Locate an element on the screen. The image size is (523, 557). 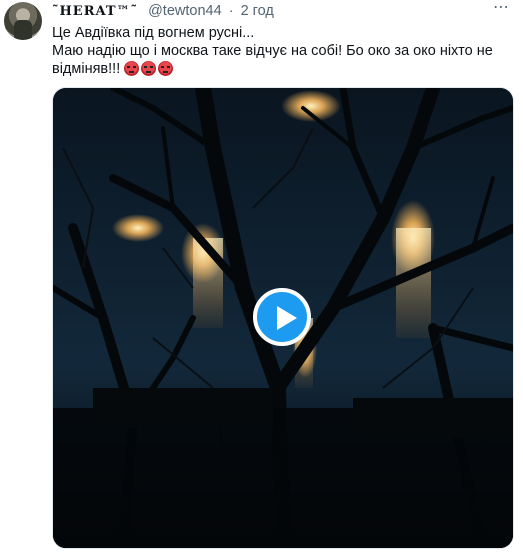
emoji-row is located at coordinates (149, 71).